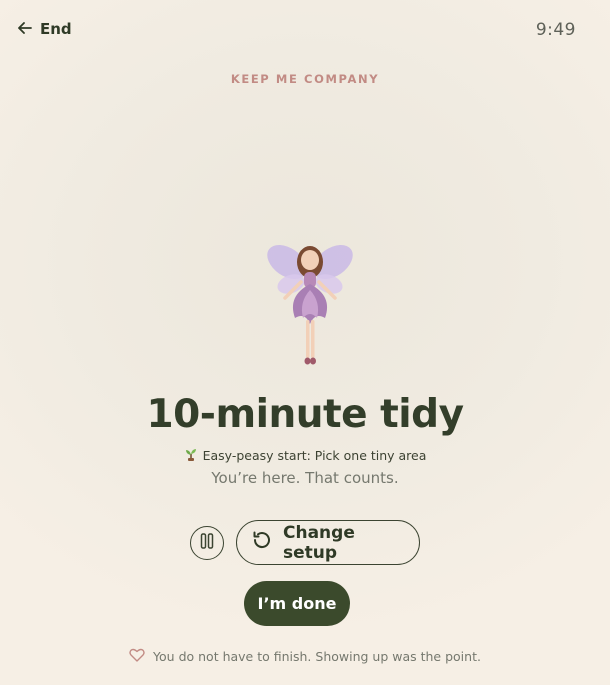 This screenshot has height=685, width=610. What do you see at coordinates (297, 603) in the screenshot?
I see `done-button: I’m done` at bounding box center [297, 603].